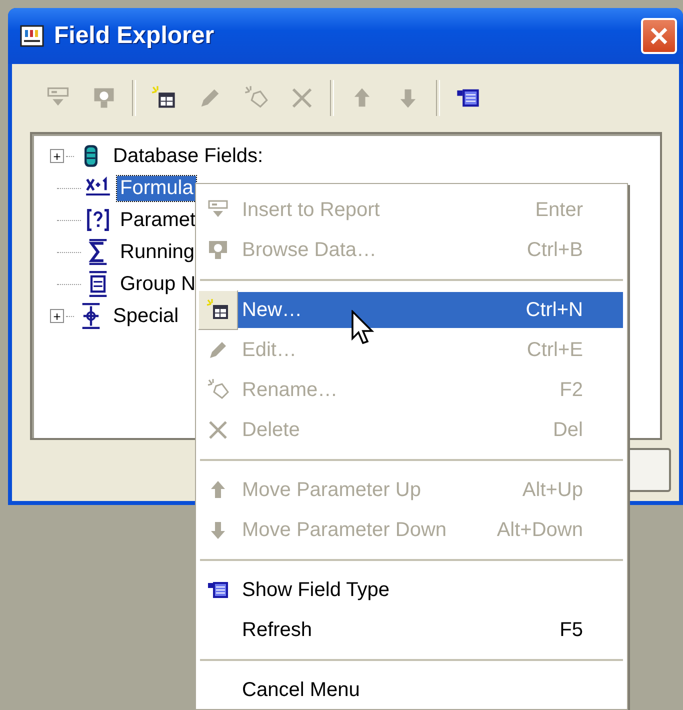 The width and height of the screenshot is (683, 710). I want to click on menu-item: Show Field Type, so click(430, 590).